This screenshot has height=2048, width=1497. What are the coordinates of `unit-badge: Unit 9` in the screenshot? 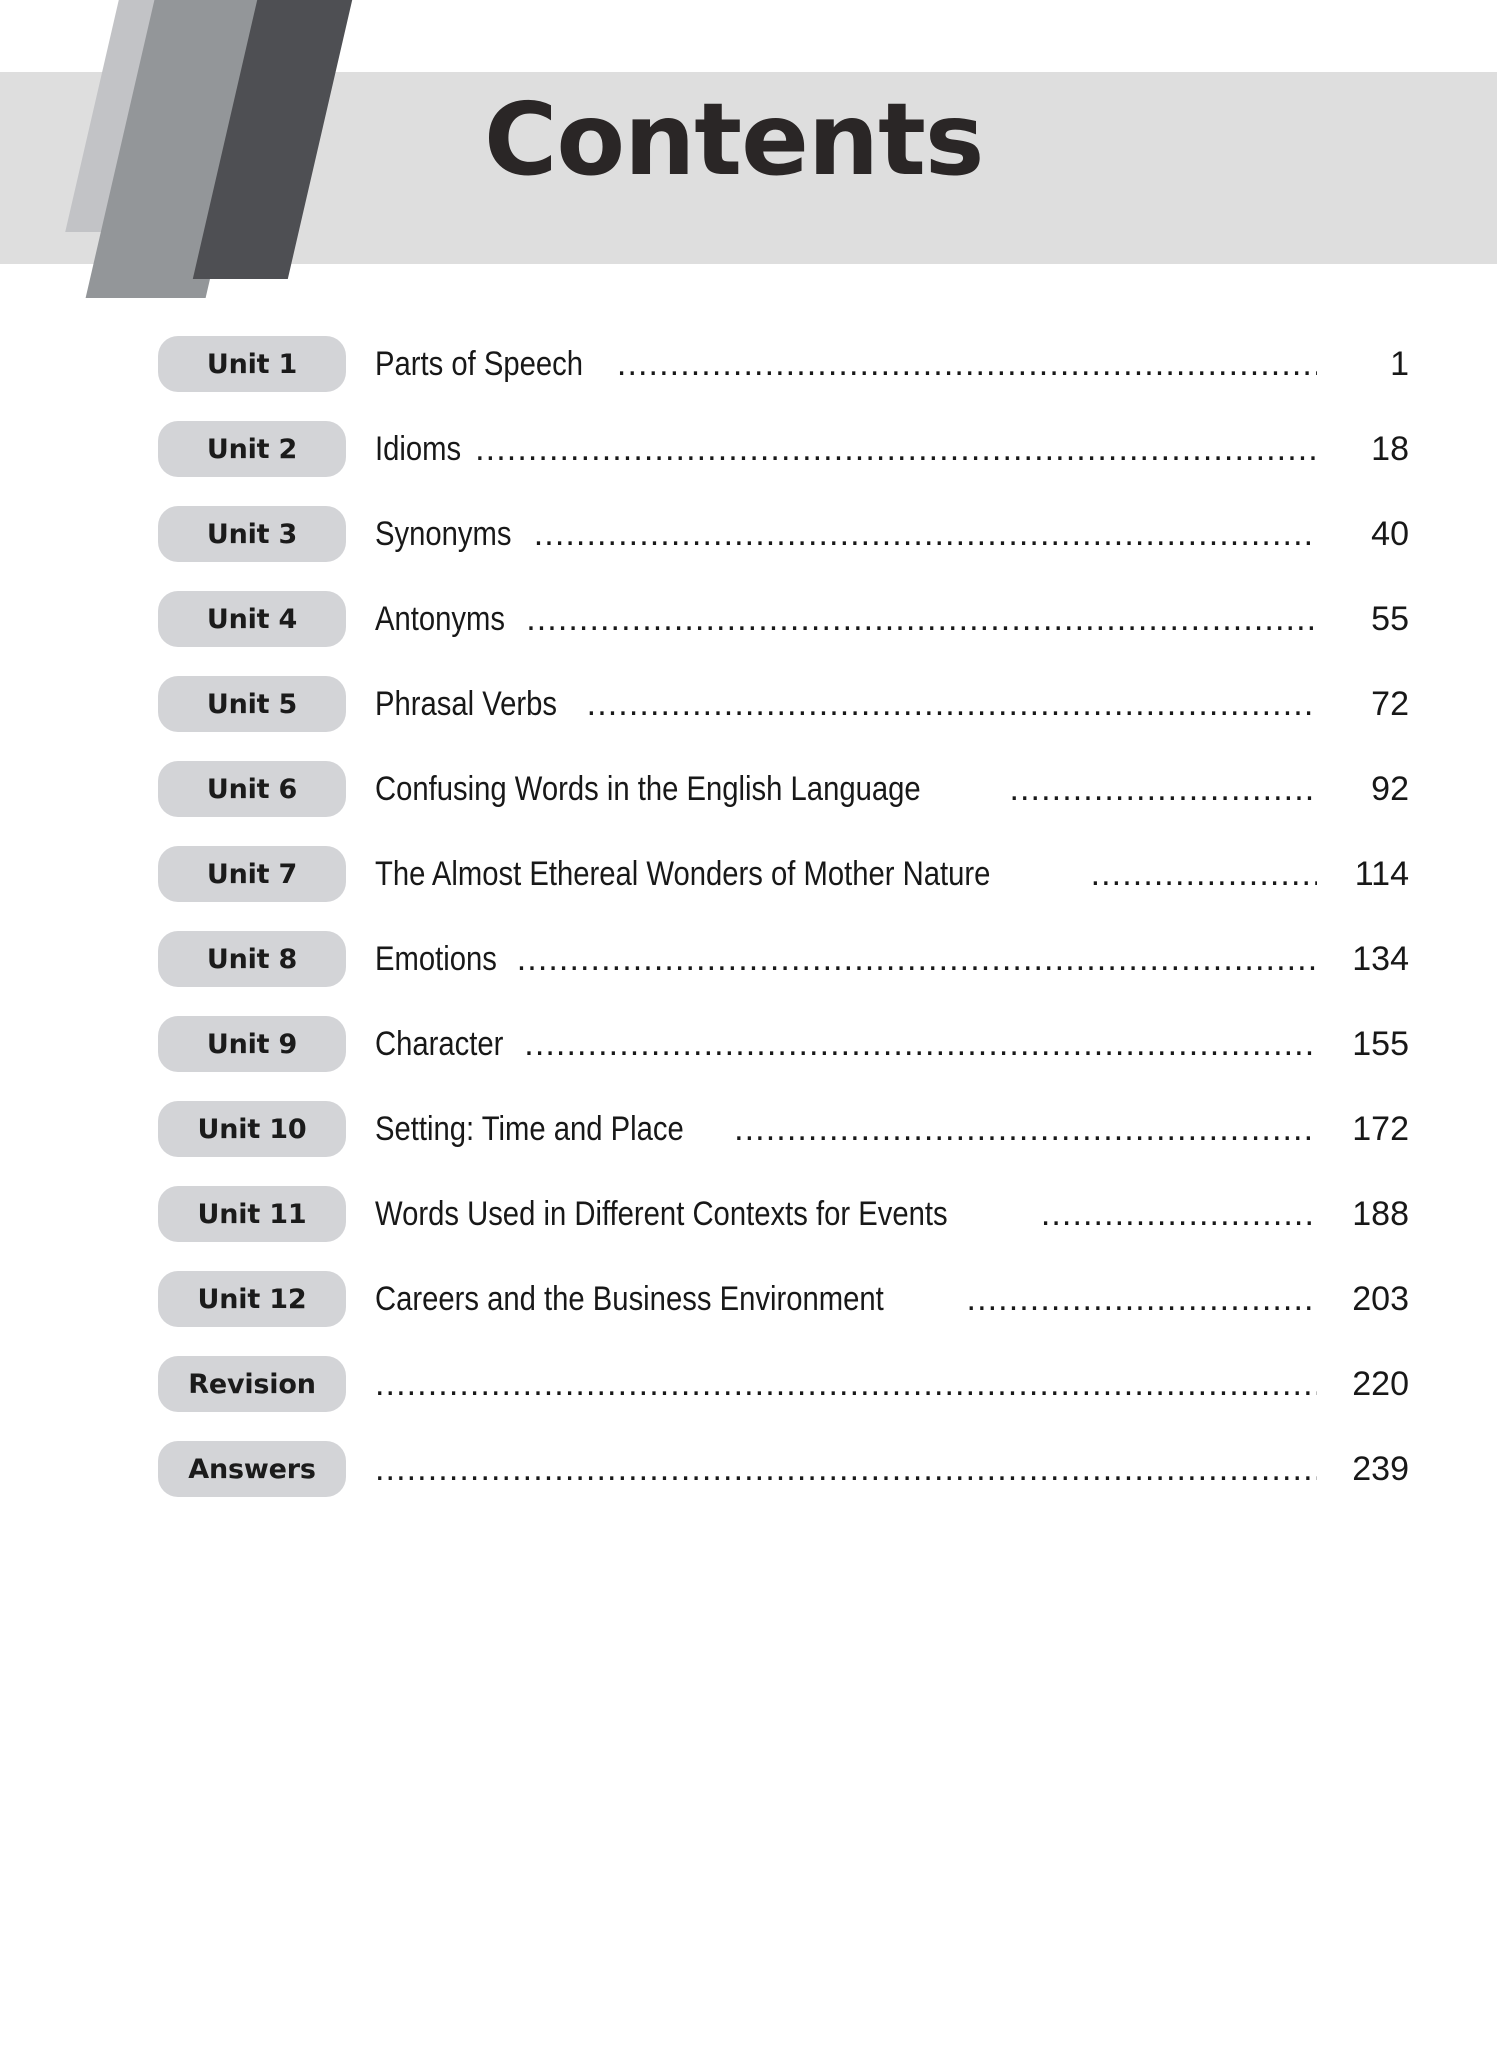 It's located at (252, 1044).